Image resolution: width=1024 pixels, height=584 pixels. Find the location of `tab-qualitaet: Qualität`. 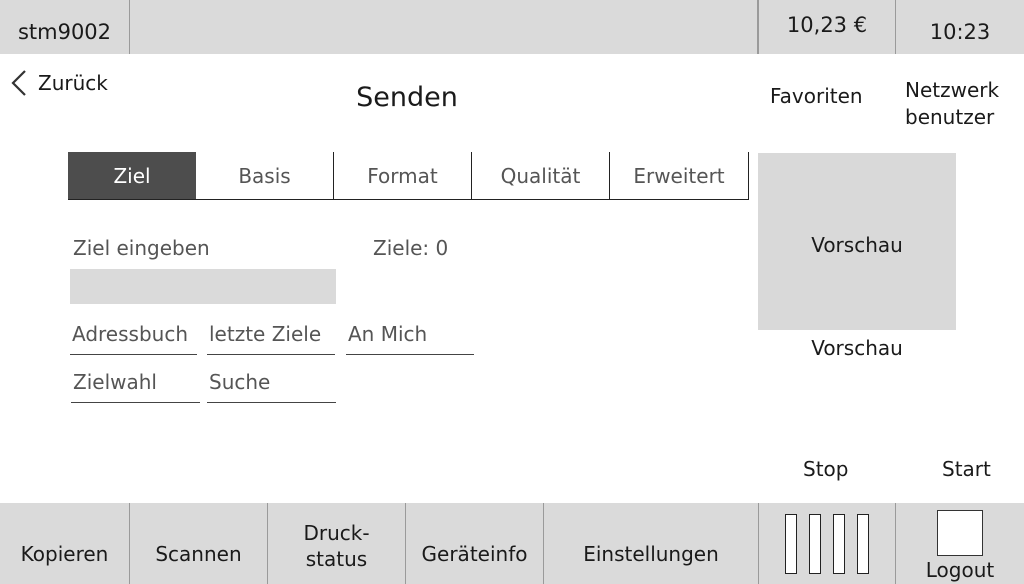

tab-qualitaet: Qualität is located at coordinates (541, 176).